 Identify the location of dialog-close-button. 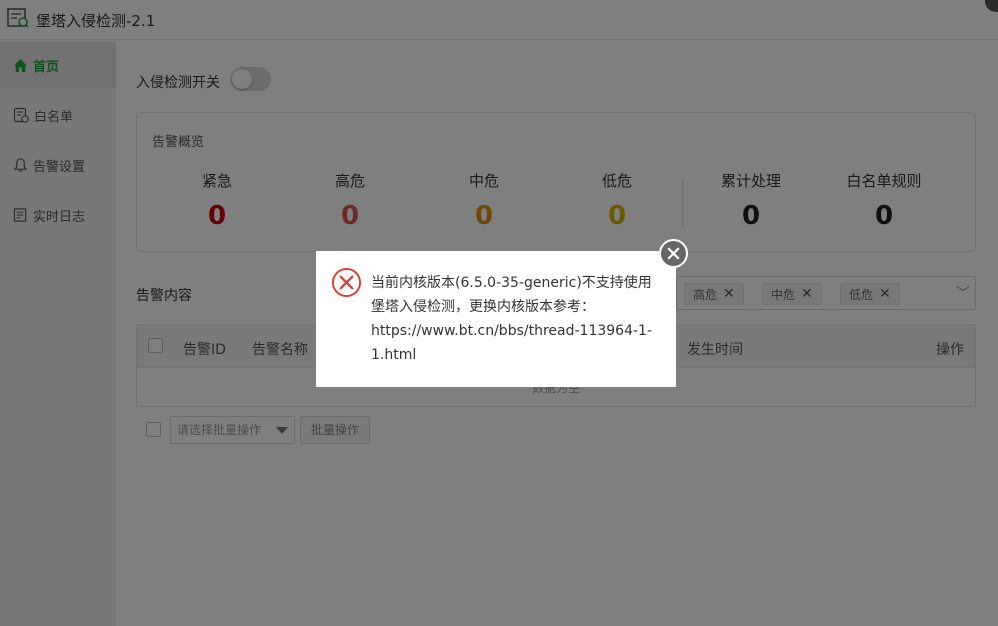
(673, 253).